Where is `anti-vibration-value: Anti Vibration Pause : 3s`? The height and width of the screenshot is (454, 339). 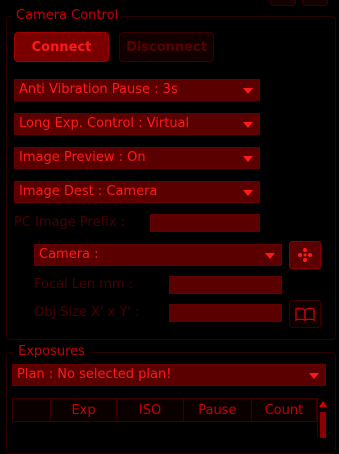
anti-vibration-value: Anti Vibration Pause : 3s is located at coordinates (98, 89).